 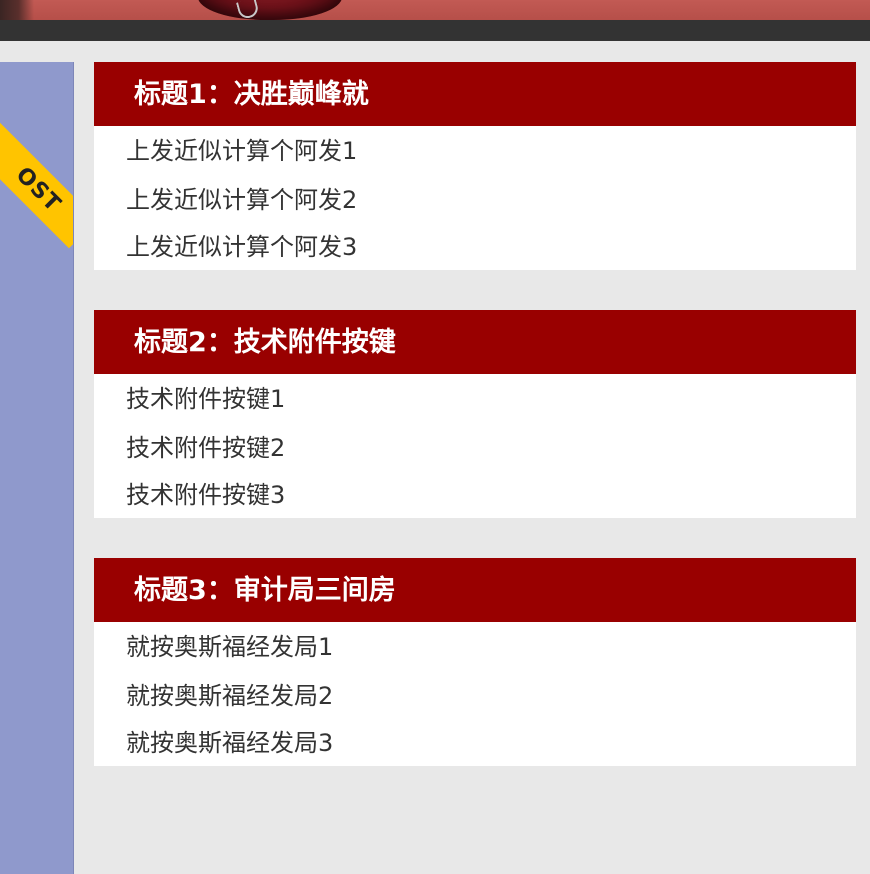 I want to click on list-item: 技术附件按键1, so click(x=475, y=399).